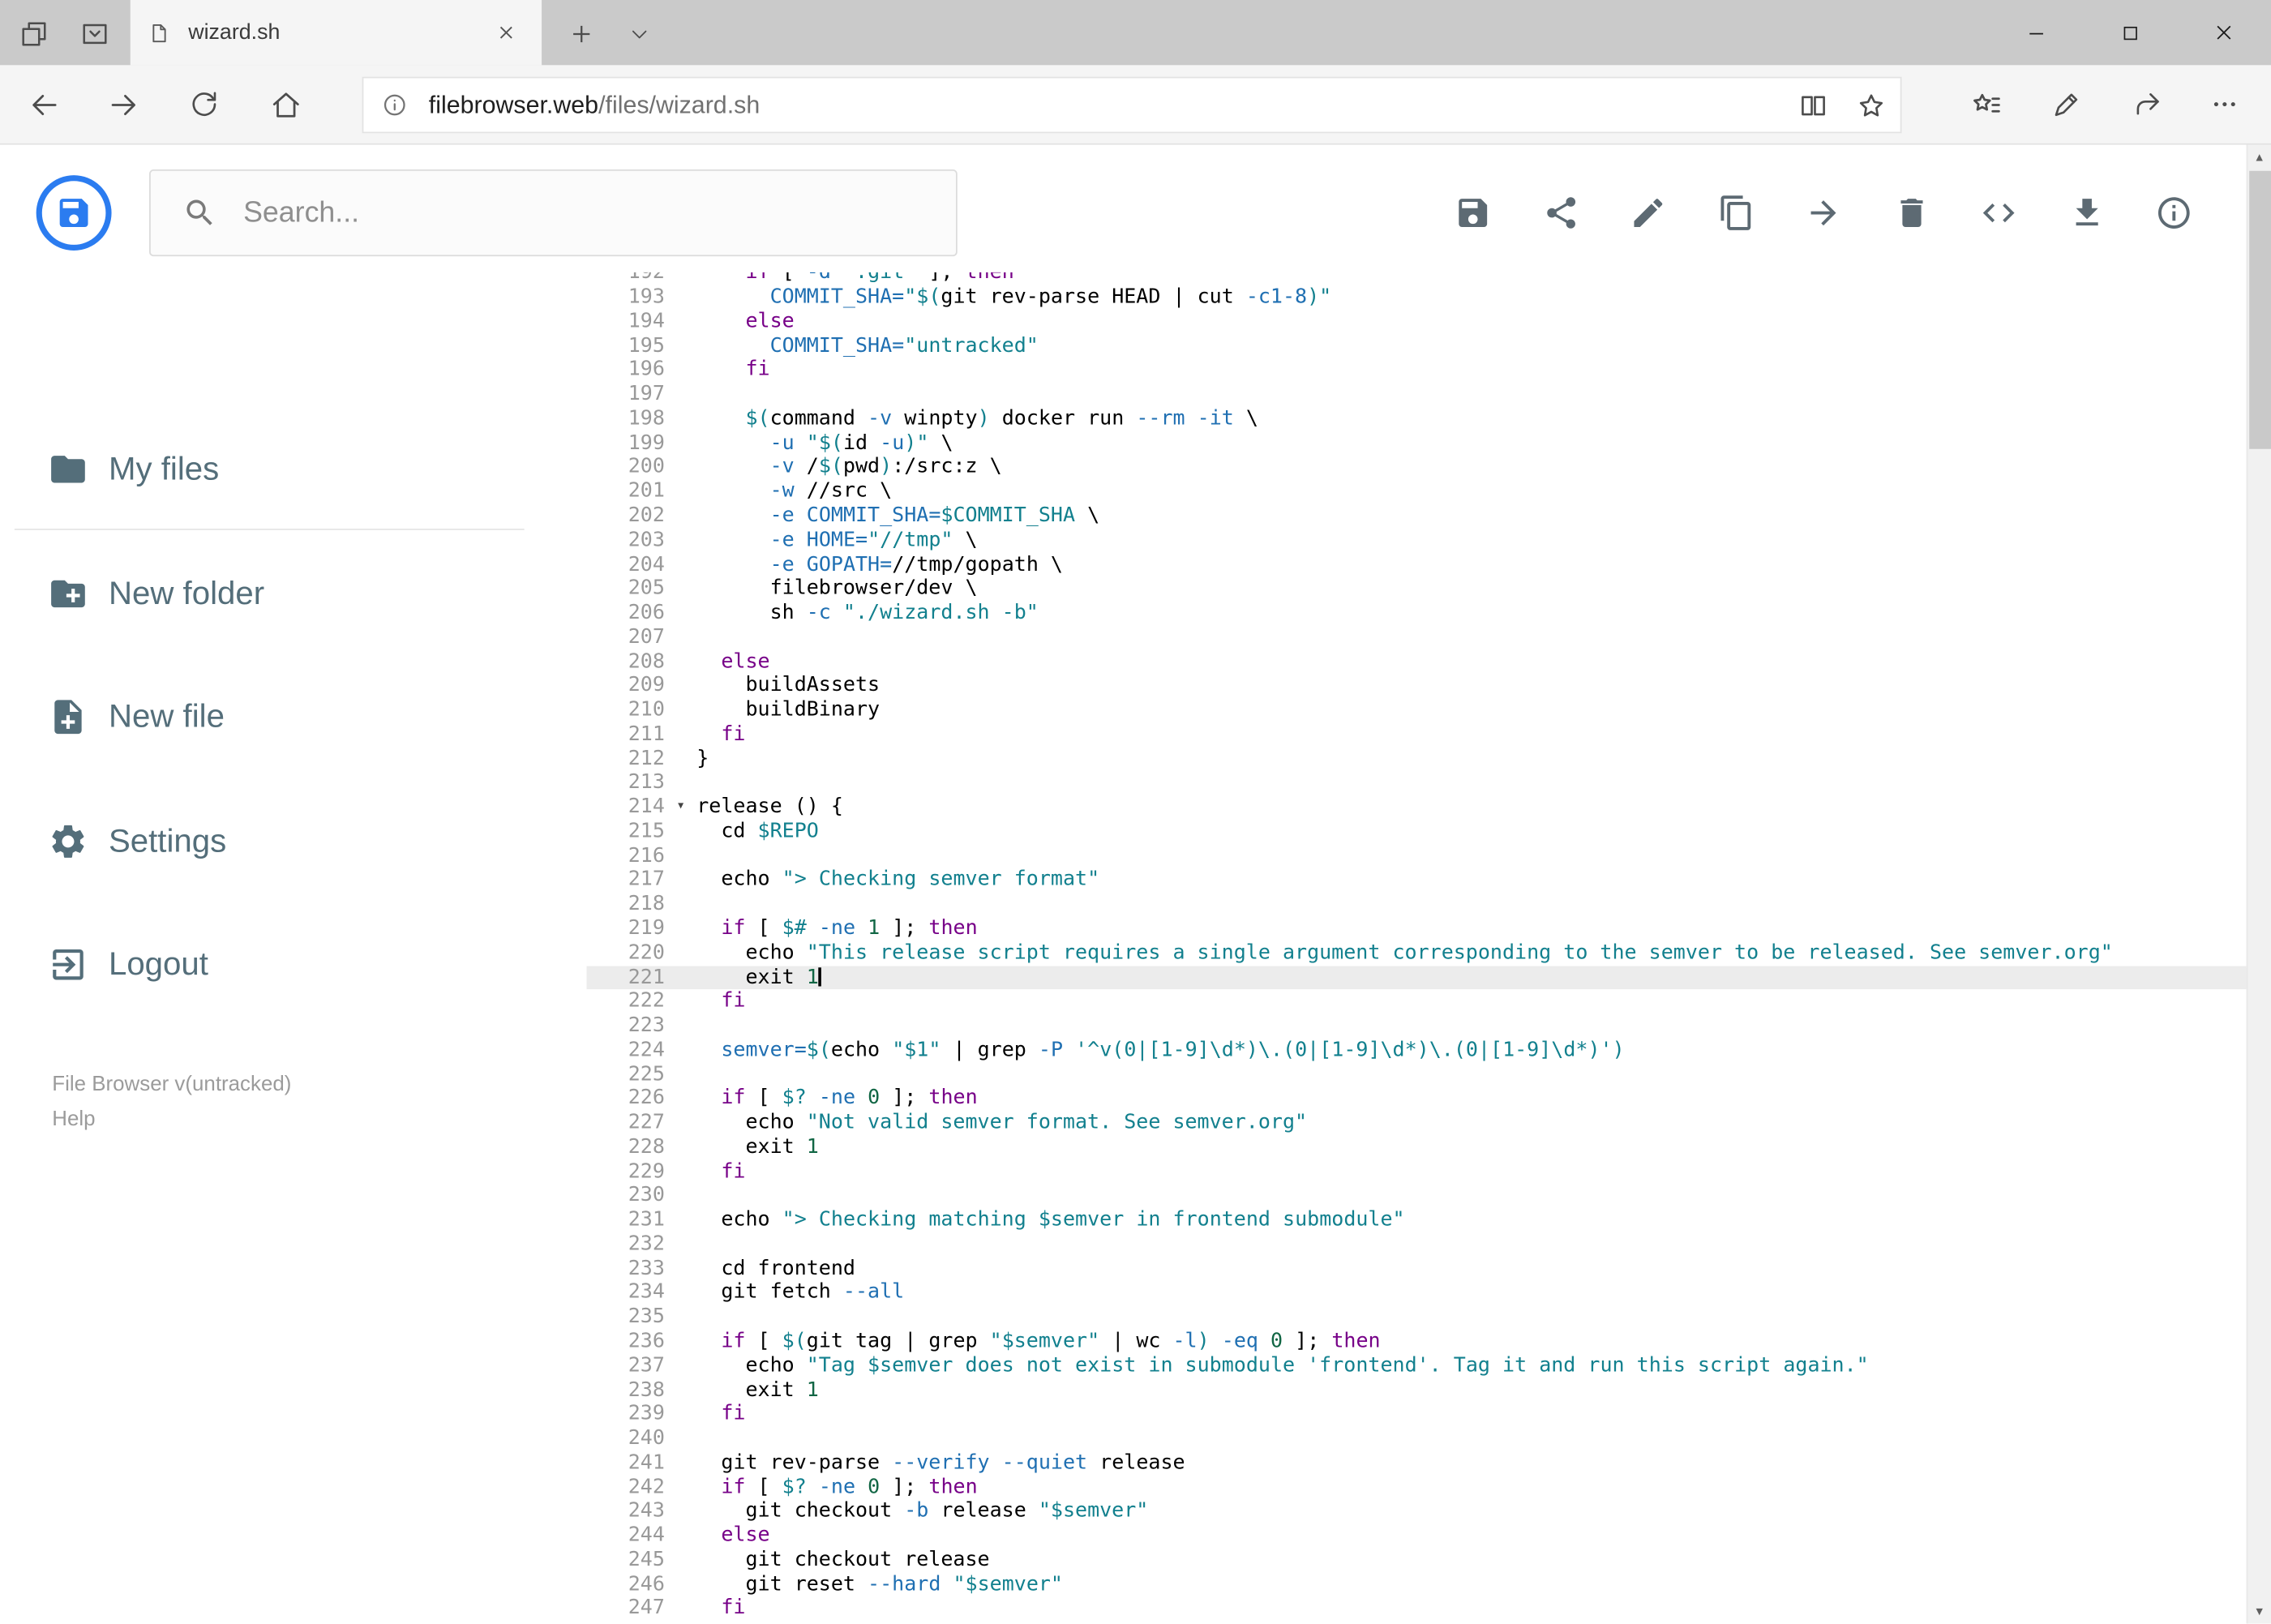 The height and width of the screenshot is (1624, 2271). I want to click on code-line: 222 fi, so click(1416, 1002).